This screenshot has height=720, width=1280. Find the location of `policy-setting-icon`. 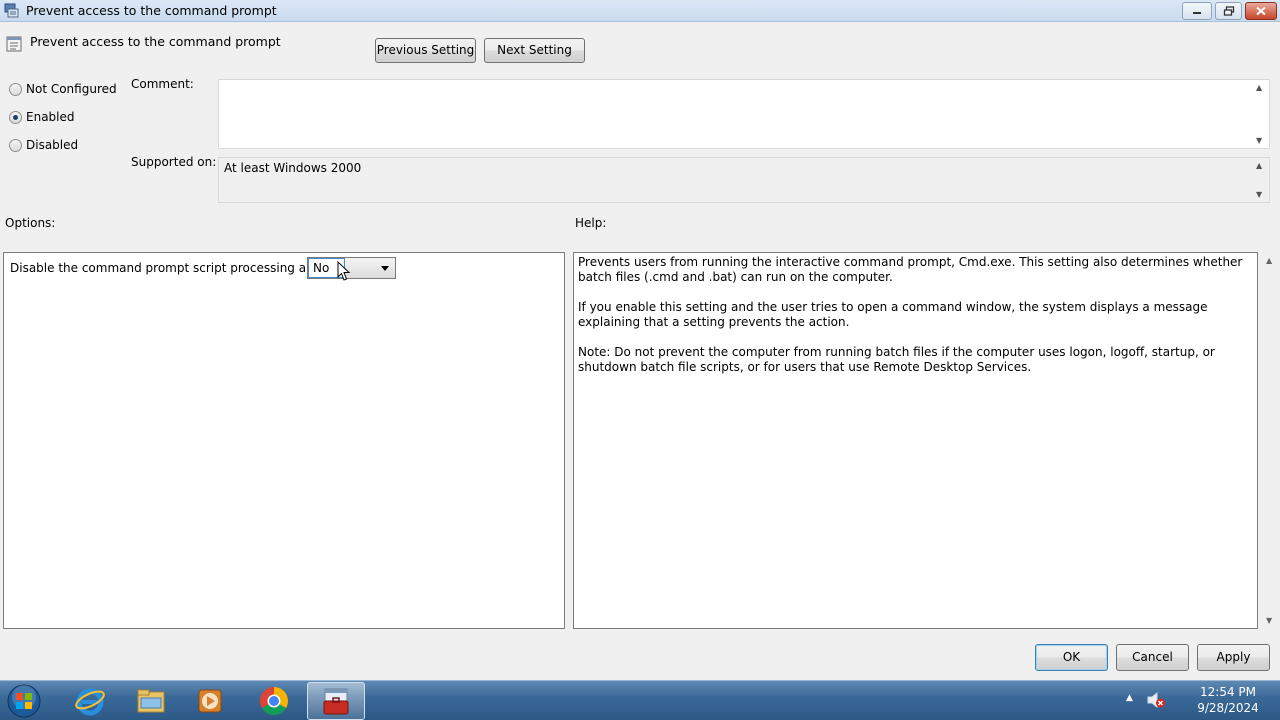

policy-setting-icon is located at coordinates (14, 44).